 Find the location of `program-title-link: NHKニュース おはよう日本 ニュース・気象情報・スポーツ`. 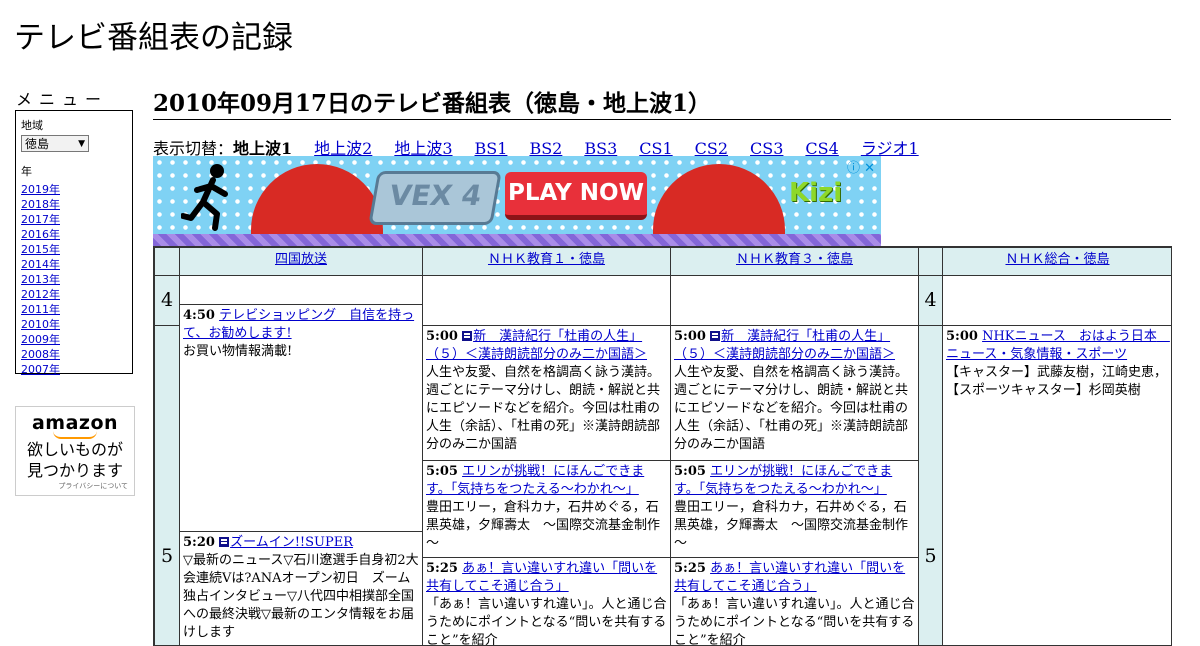

program-title-link: NHKニュース おはよう日本 ニュース・気象情報・スポーツ is located at coordinates (1058, 345).